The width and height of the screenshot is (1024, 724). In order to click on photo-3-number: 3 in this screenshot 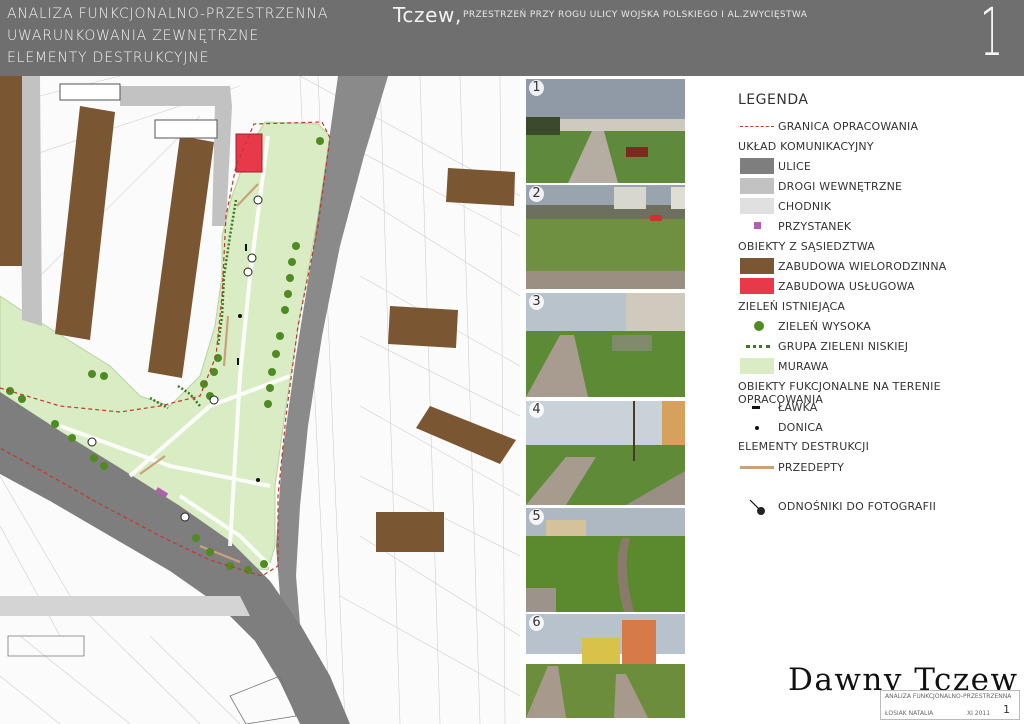, I will do `click(536, 302)`.